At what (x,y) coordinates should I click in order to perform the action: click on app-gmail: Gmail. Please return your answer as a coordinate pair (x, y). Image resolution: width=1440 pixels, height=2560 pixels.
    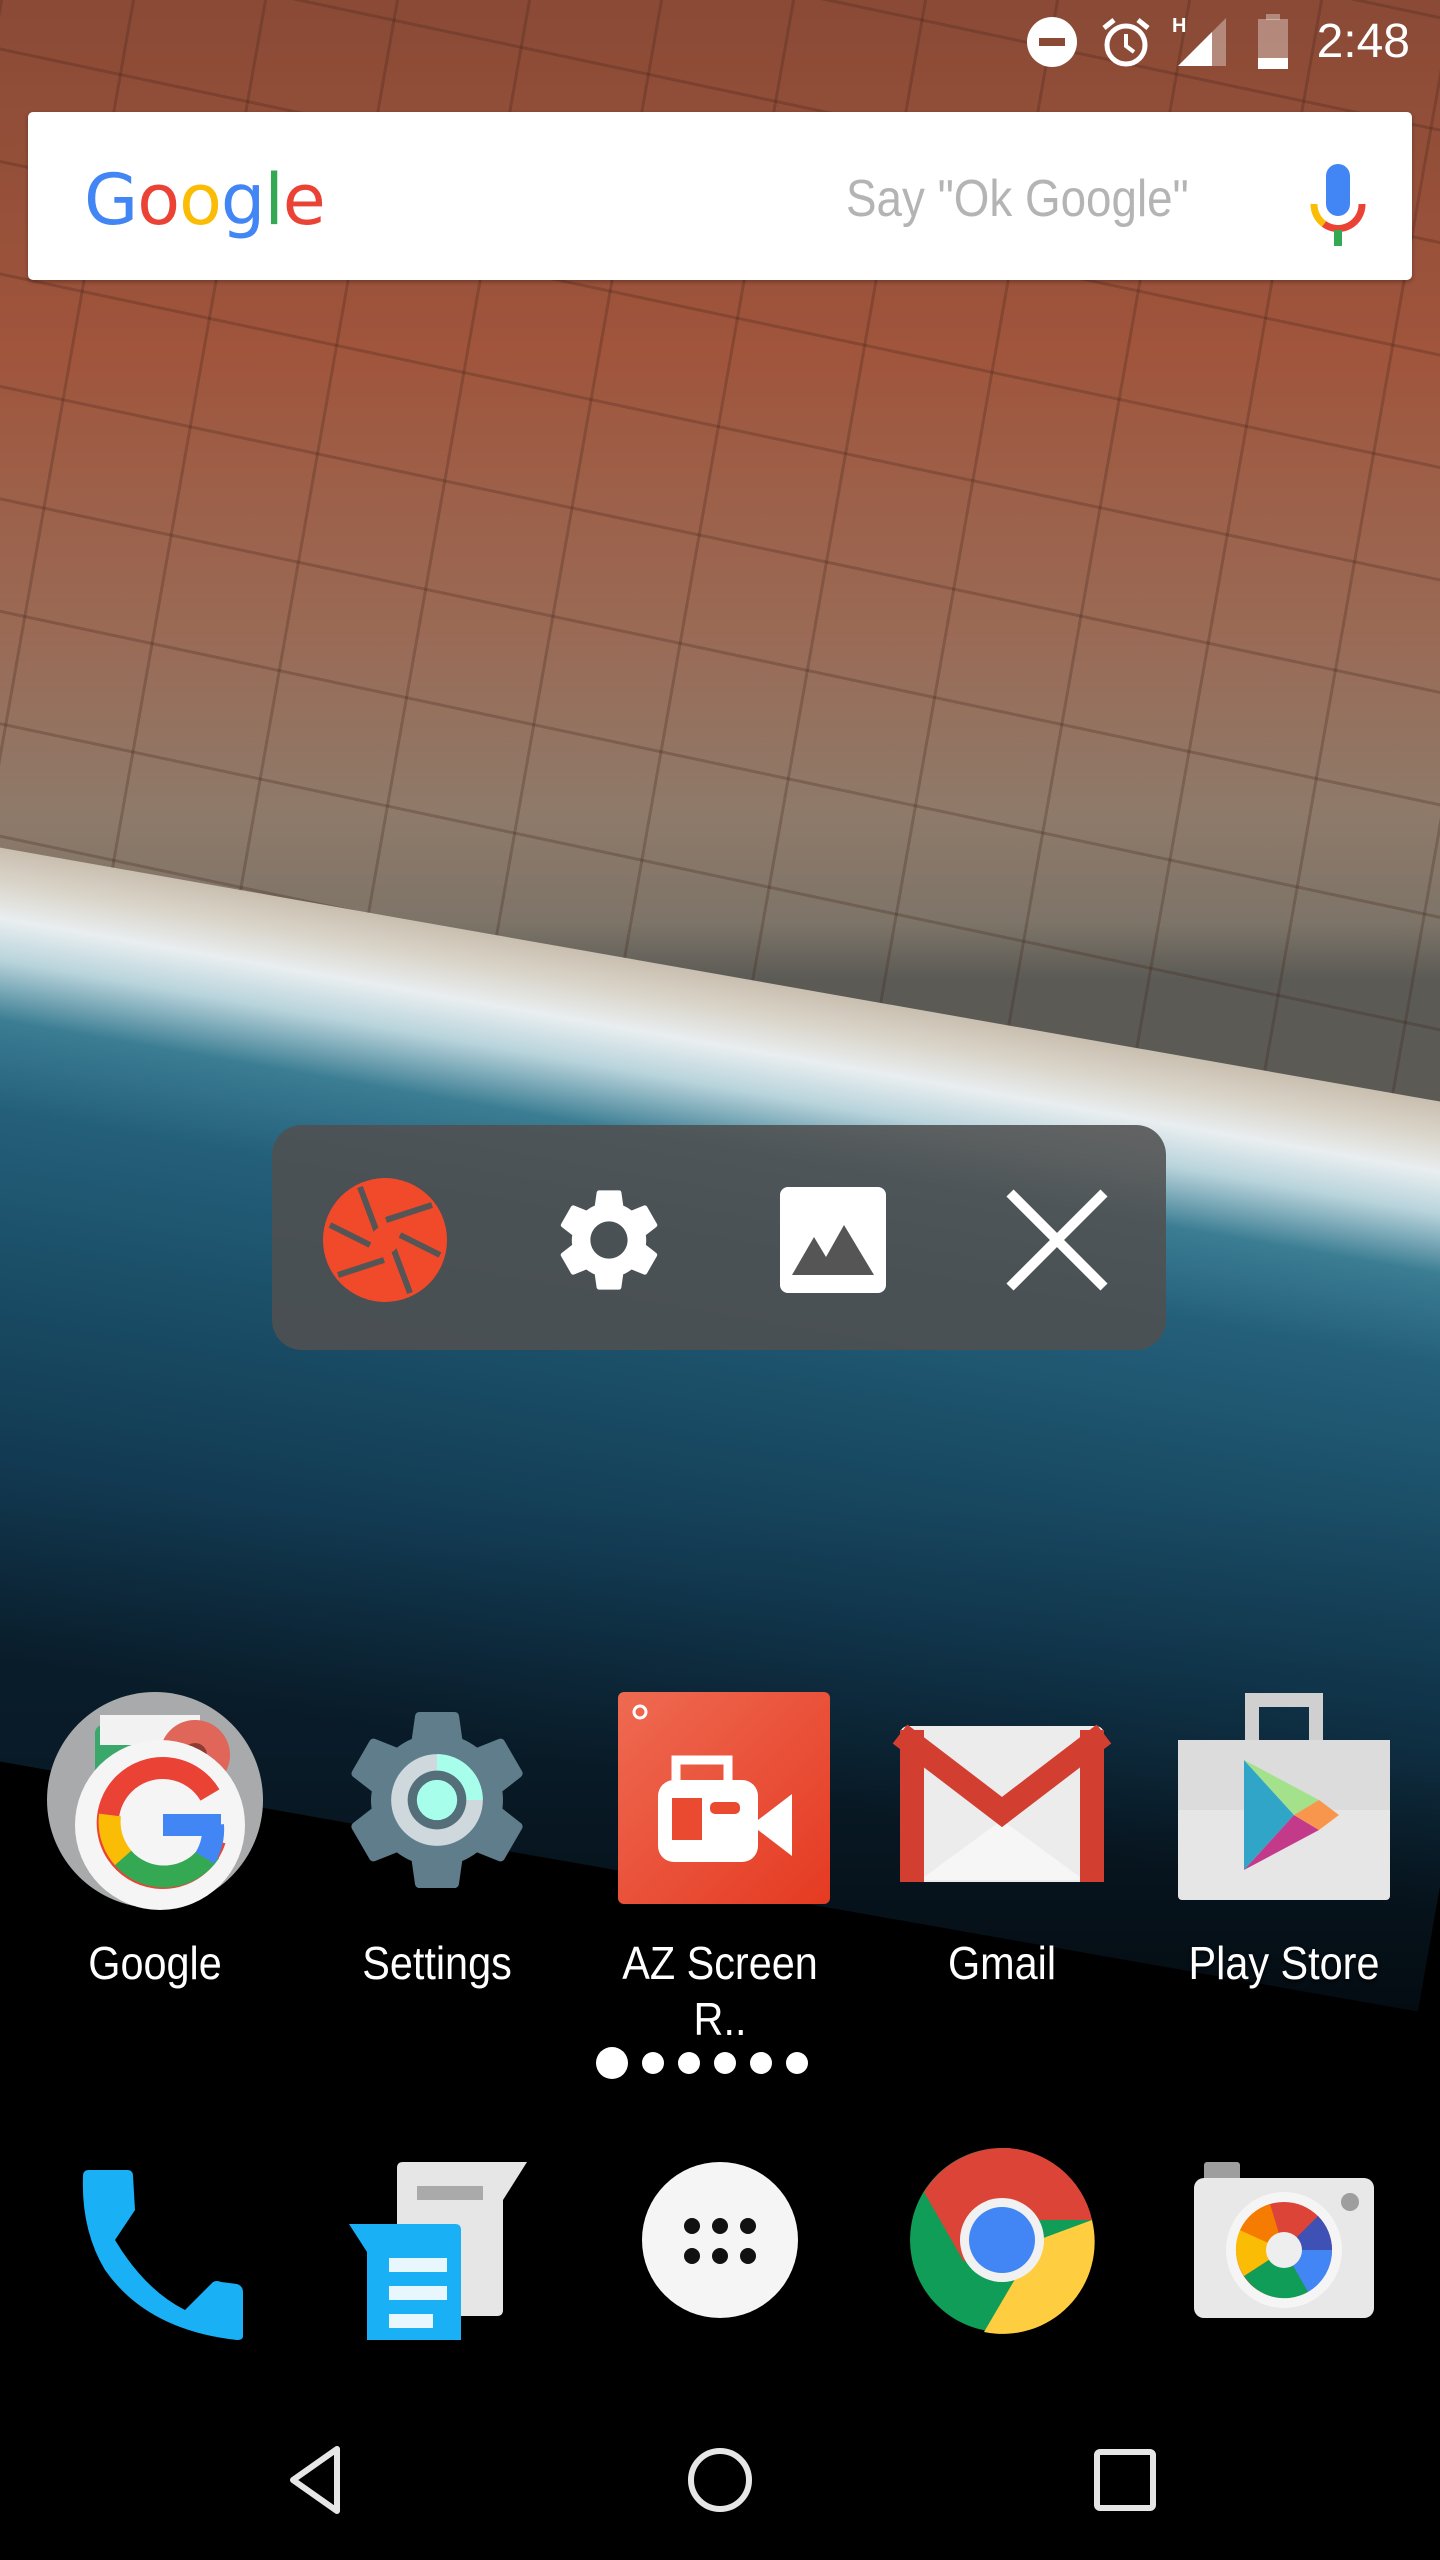
    Looking at the image, I should click on (1002, 1850).